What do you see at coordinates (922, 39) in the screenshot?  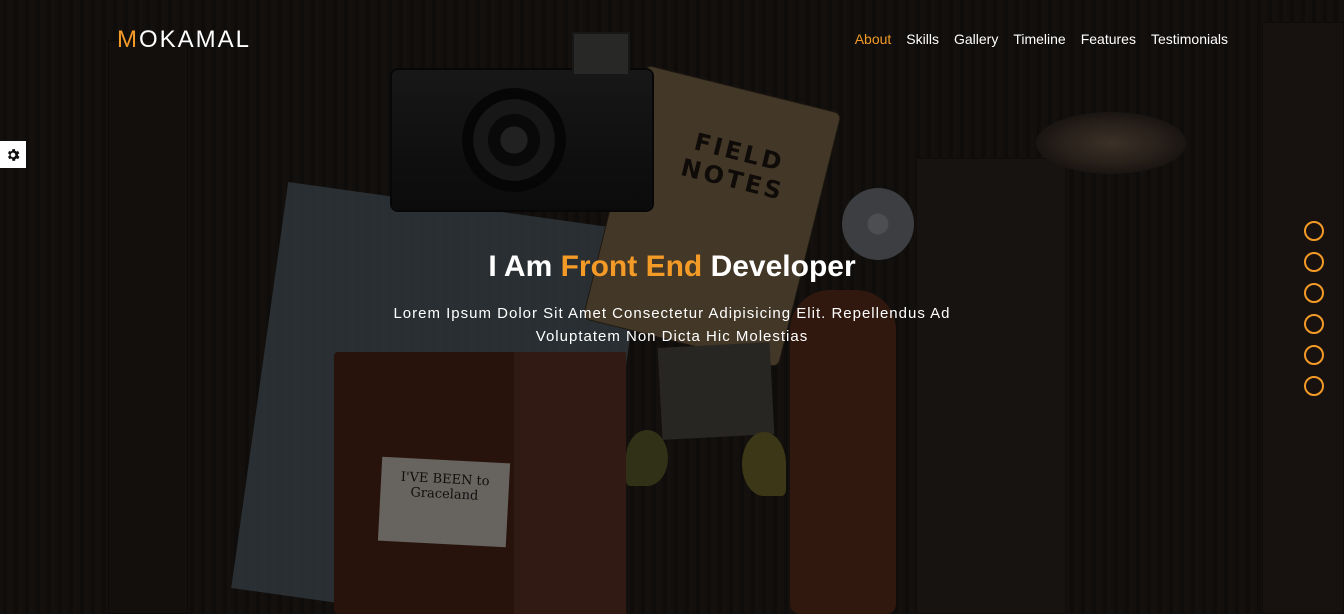 I see `nav-item-skills: Skills` at bounding box center [922, 39].